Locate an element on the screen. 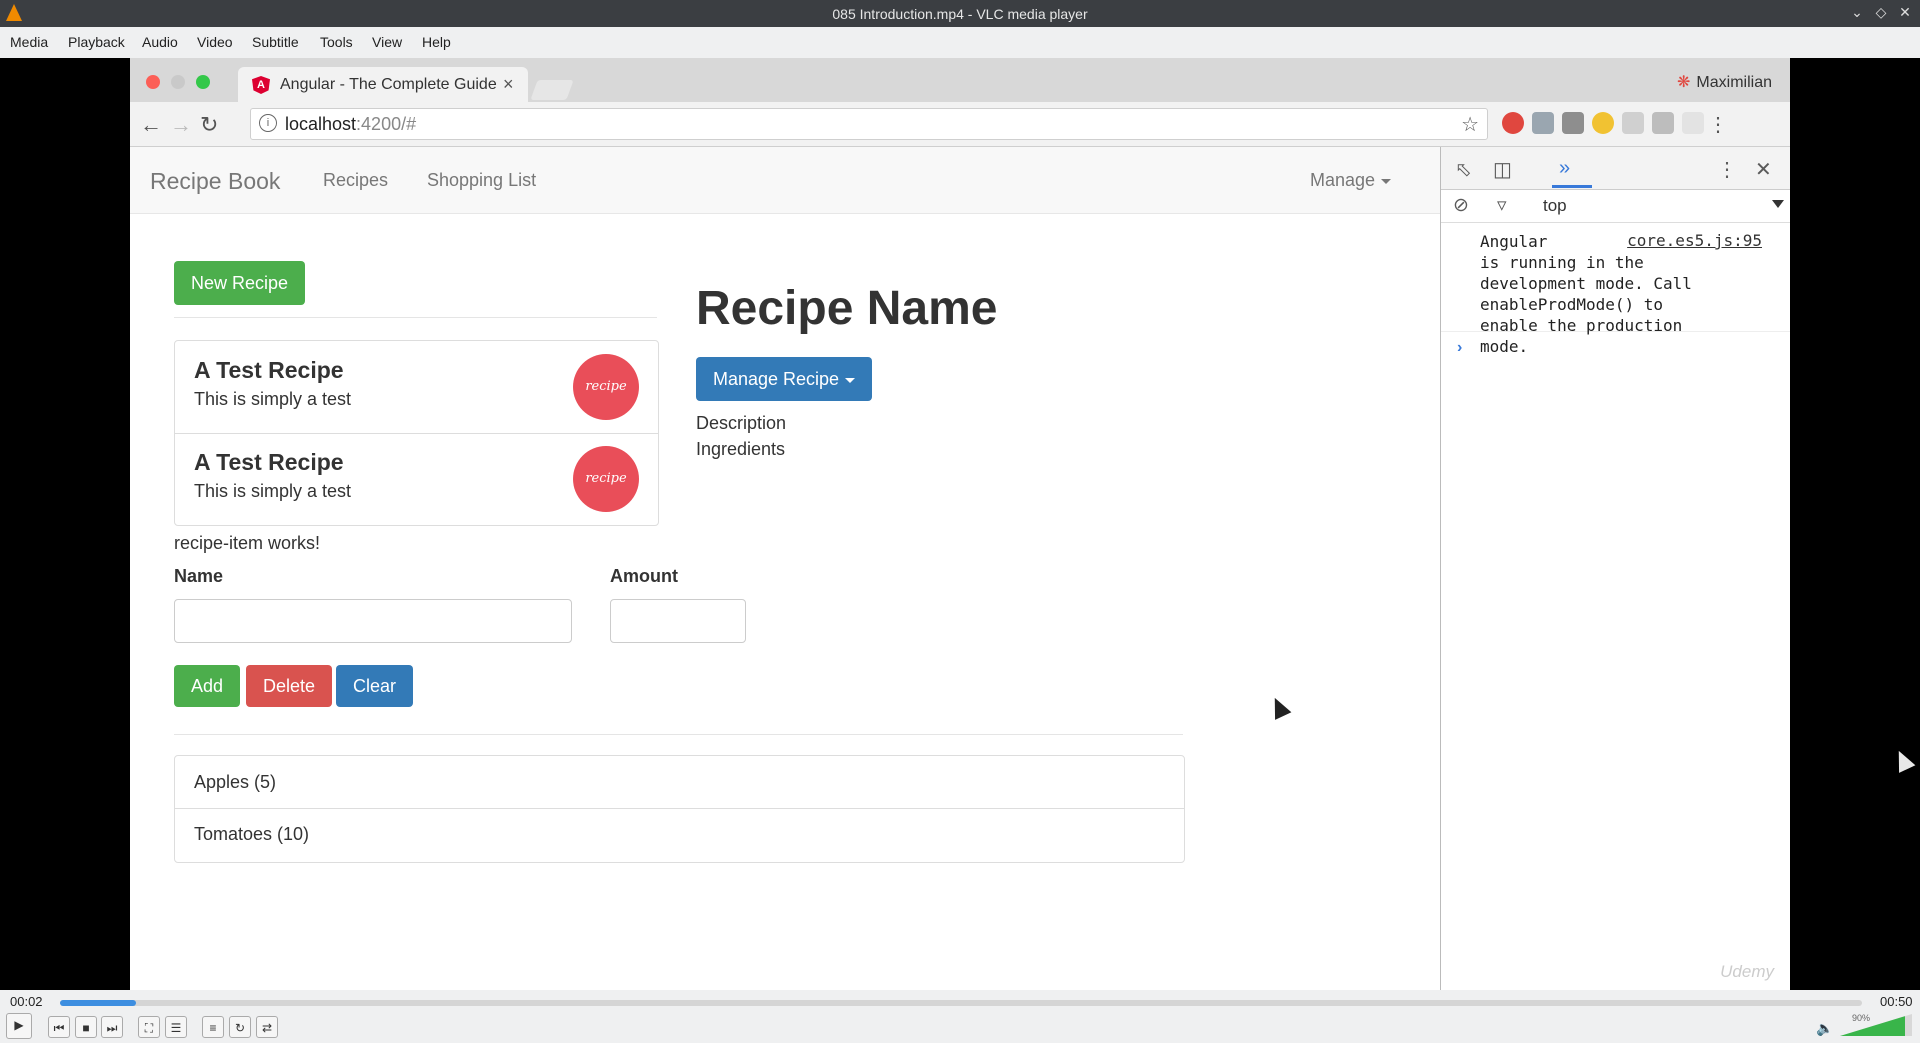 This screenshot has width=1920, height=1043. mouse-cursor-icon is located at coordinates (1279, 707).